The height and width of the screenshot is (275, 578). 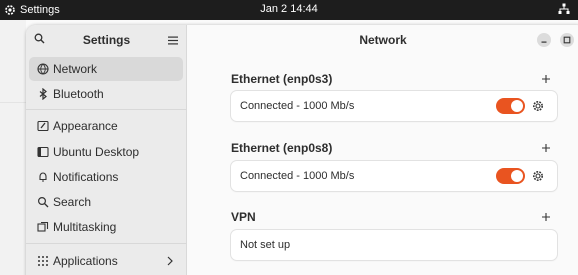 I want to click on top-bar: Settings Jan 2 14:44, so click(x=289, y=10).